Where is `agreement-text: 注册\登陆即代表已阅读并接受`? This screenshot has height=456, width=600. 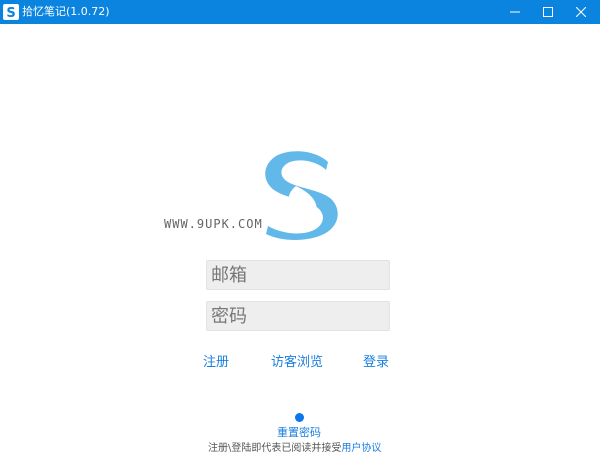 agreement-text: 注册\登陆即代表已阅读并接受 is located at coordinates (275, 448).